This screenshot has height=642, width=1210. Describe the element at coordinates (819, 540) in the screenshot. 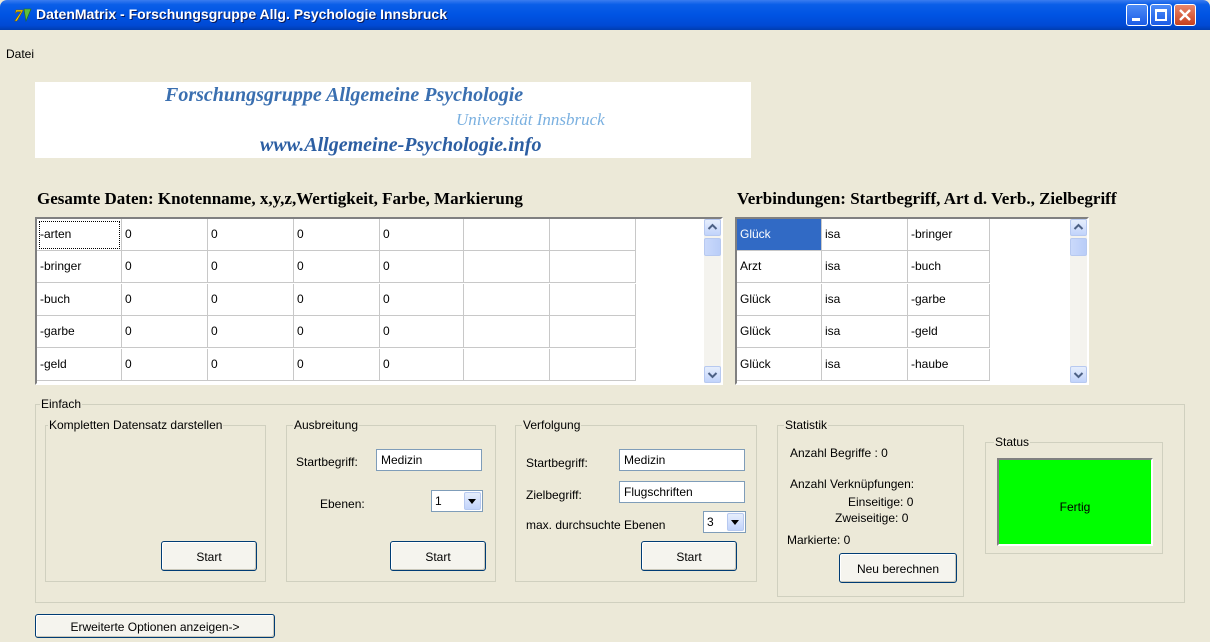

I see `markierte-text: Markierte: 0` at that location.